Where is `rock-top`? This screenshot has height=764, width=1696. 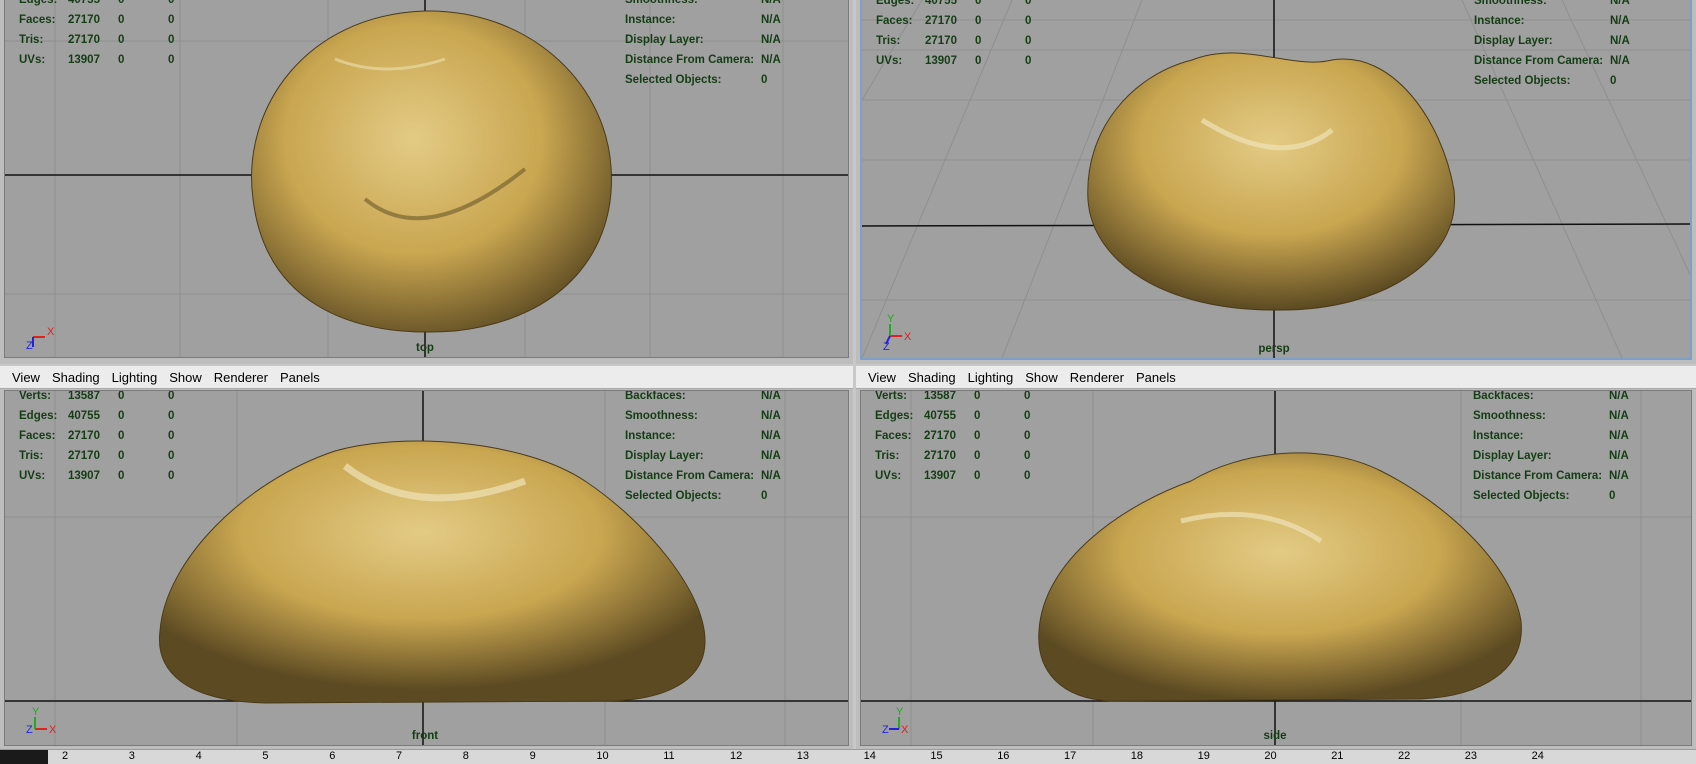
rock-top is located at coordinates (431, 171).